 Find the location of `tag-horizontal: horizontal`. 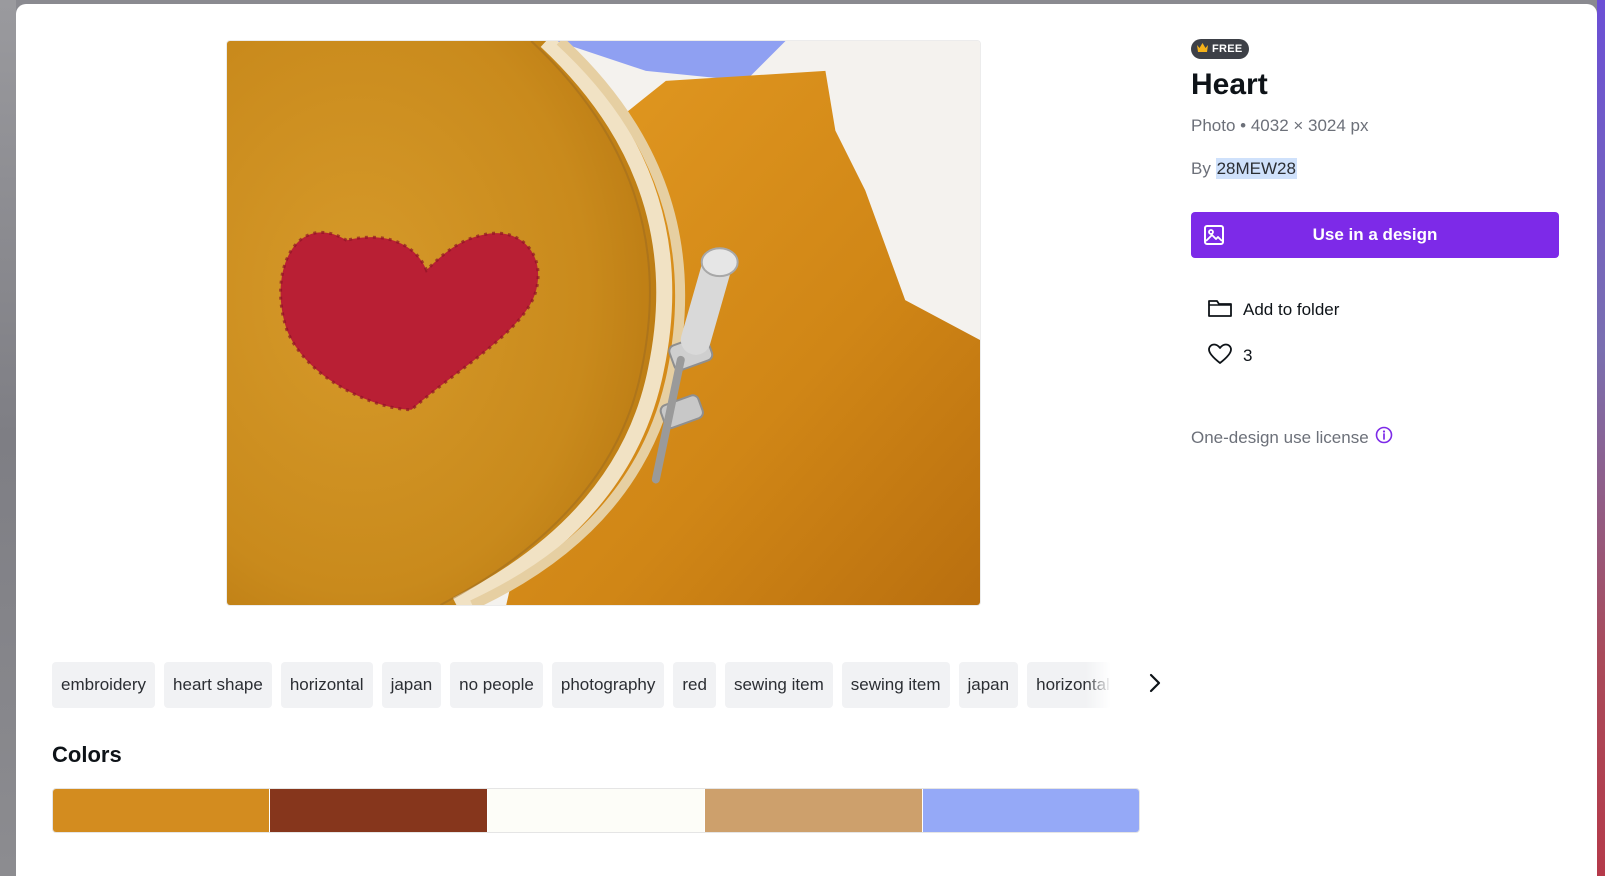

tag-horizontal: horizontal is located at coordinates (326, 685).